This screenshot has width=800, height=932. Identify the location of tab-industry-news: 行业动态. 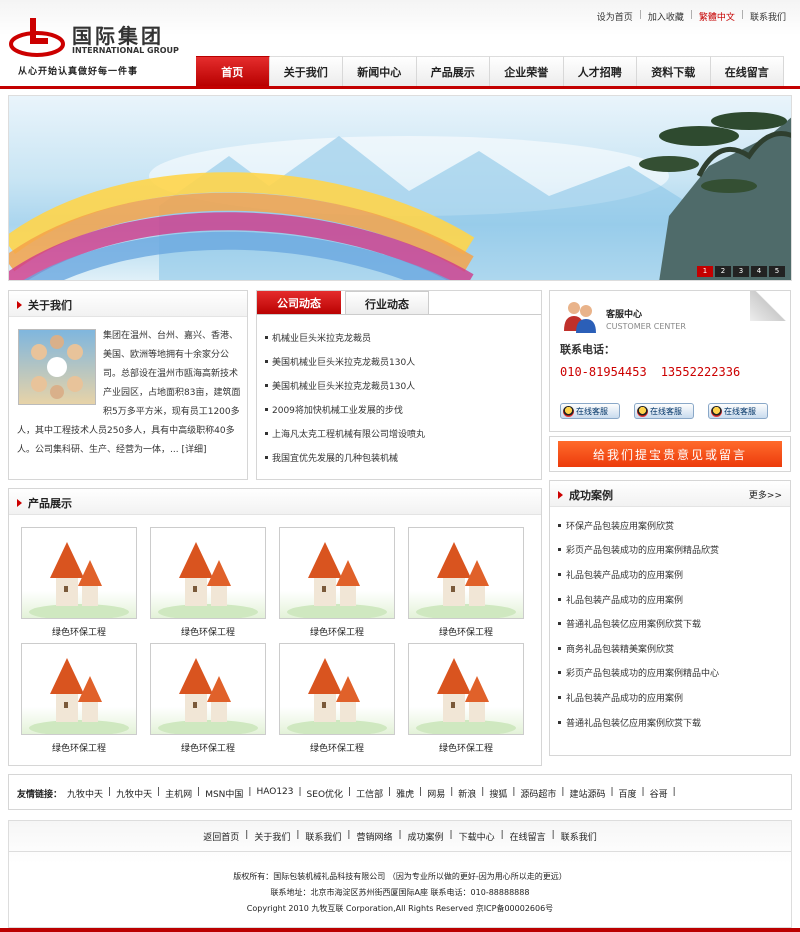
(387, 303).